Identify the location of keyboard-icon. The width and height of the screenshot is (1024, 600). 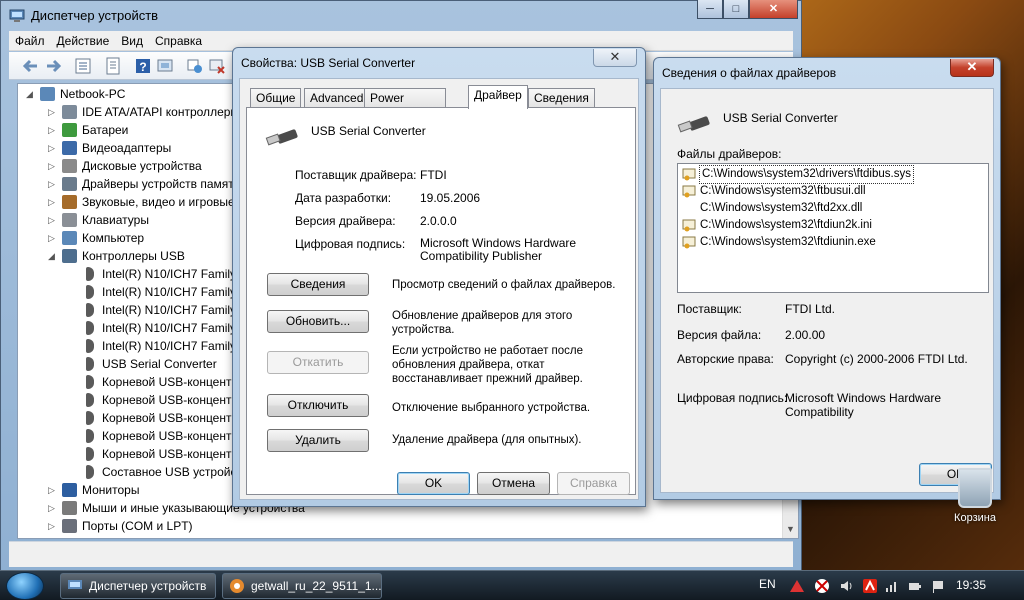
(69, 220).